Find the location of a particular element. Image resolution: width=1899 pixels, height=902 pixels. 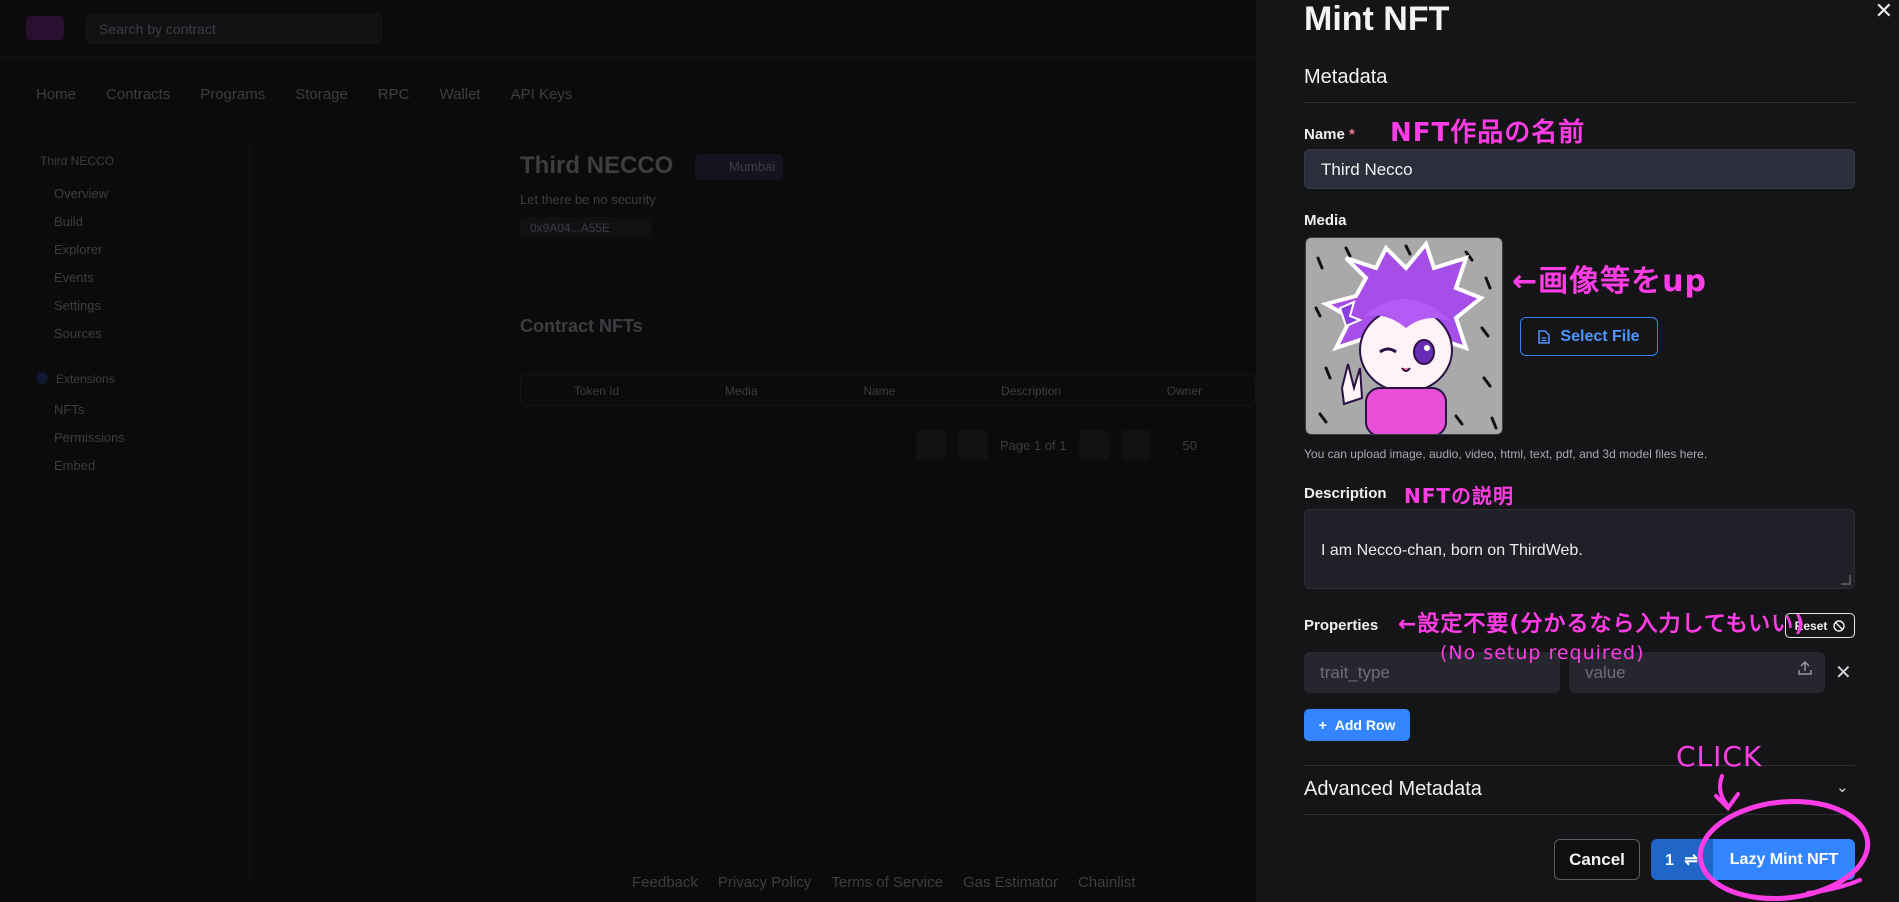

bg-first-page-button is located at coordinates (931, 445).